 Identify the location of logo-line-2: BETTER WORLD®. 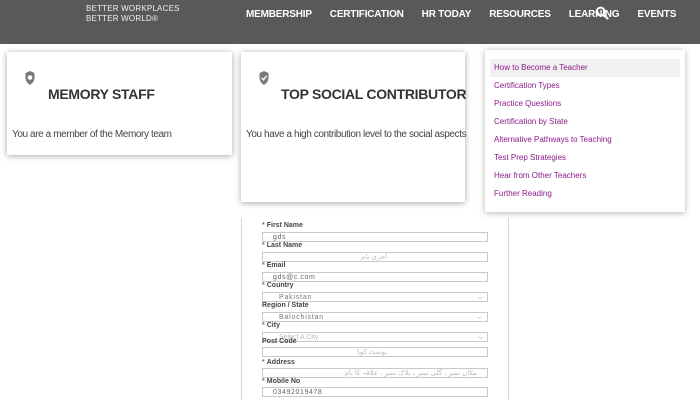
(122, 18).